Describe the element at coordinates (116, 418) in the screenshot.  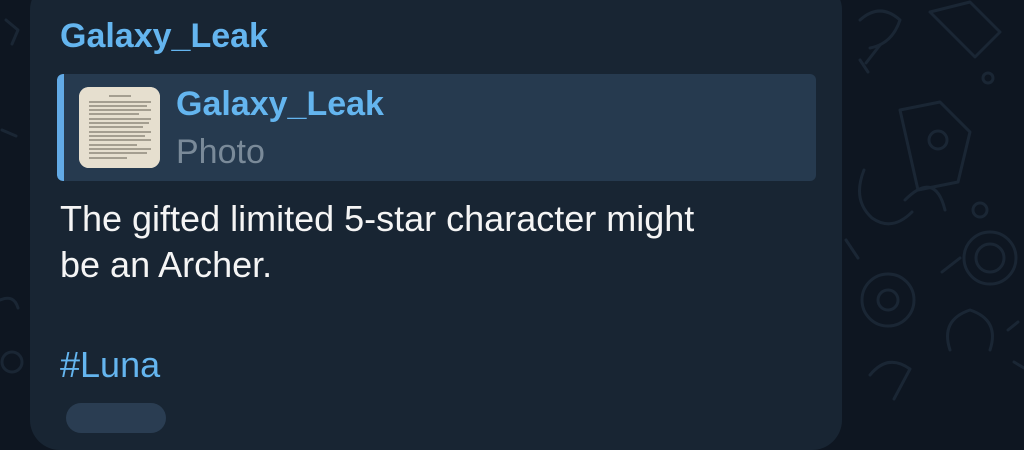
I see `reaction-badge` at that location.